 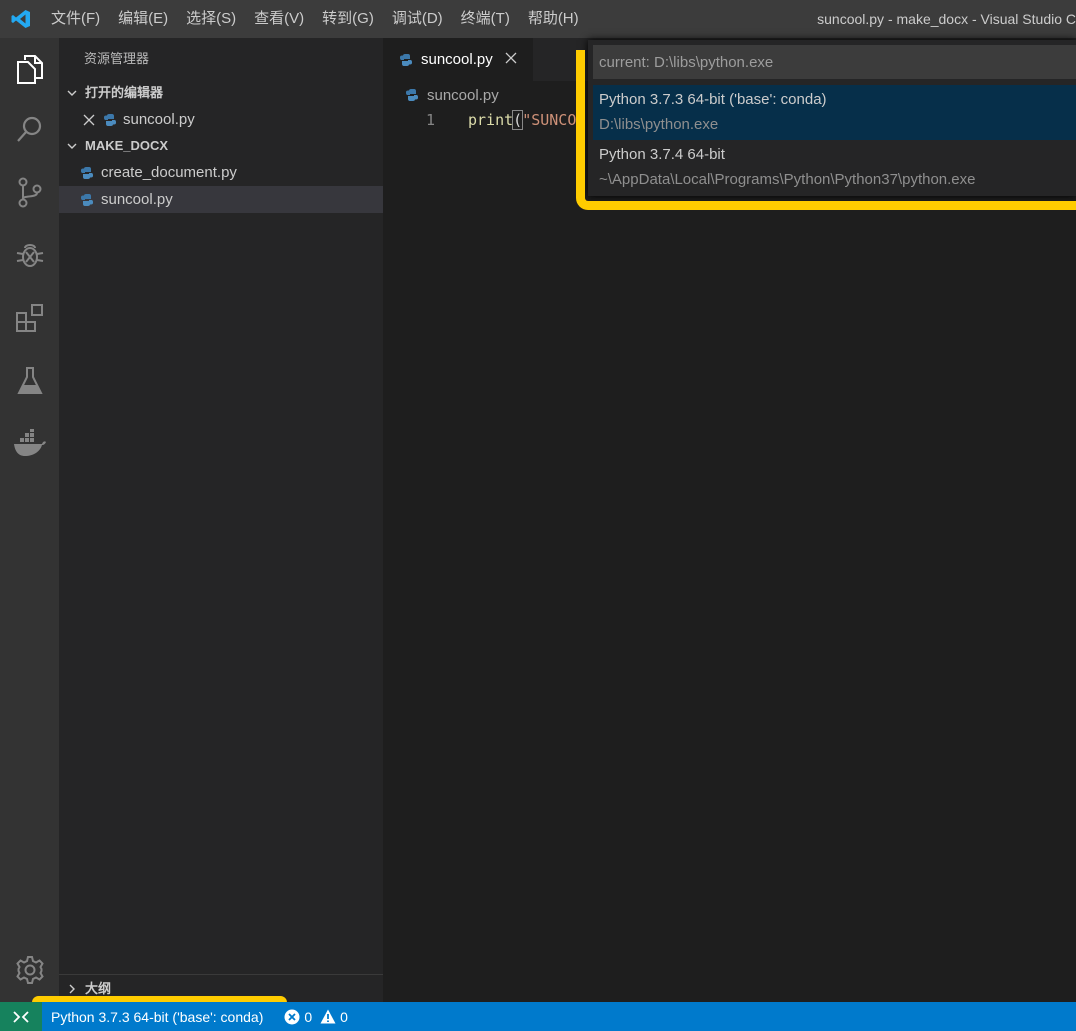 What do you see at coordinates (21, 1016) in the screenshot?
I see `remote-icon` at bounding box center [21, 1016].